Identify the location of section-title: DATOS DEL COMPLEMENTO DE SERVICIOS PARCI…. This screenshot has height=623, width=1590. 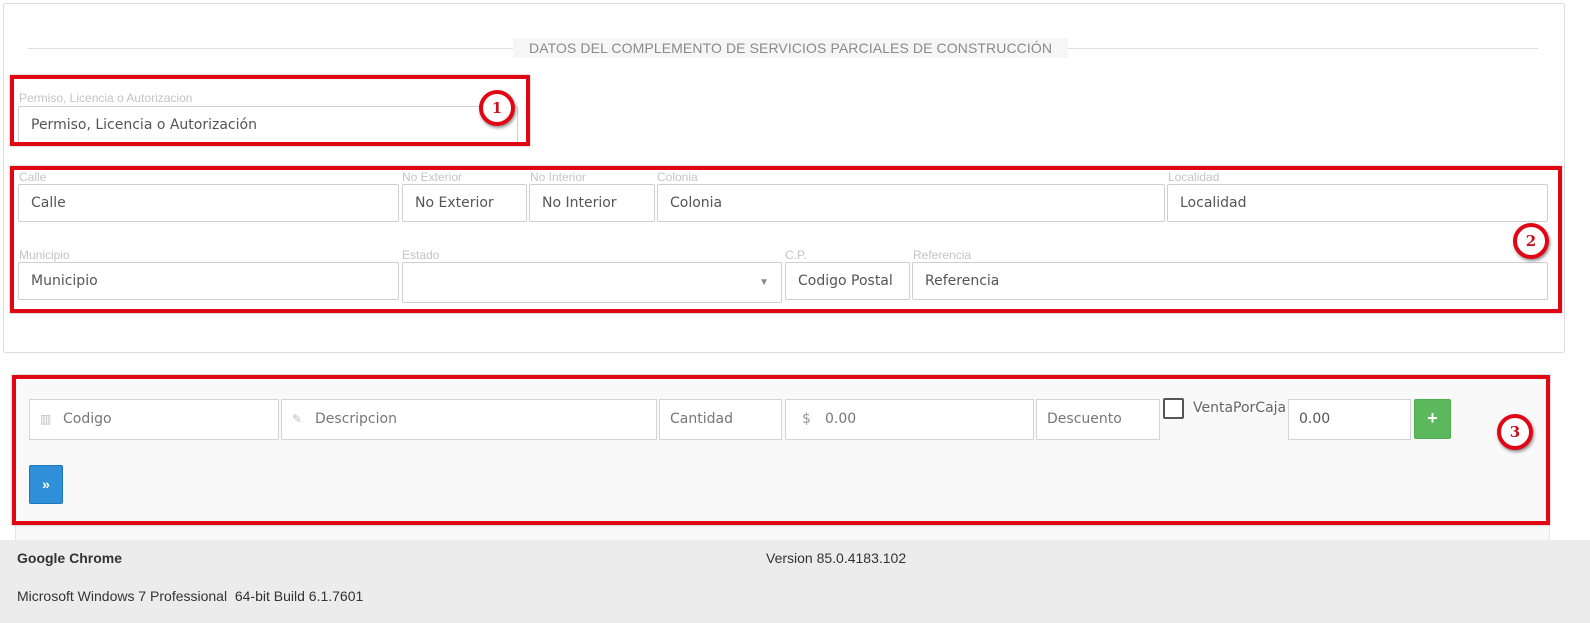
(791, 48).